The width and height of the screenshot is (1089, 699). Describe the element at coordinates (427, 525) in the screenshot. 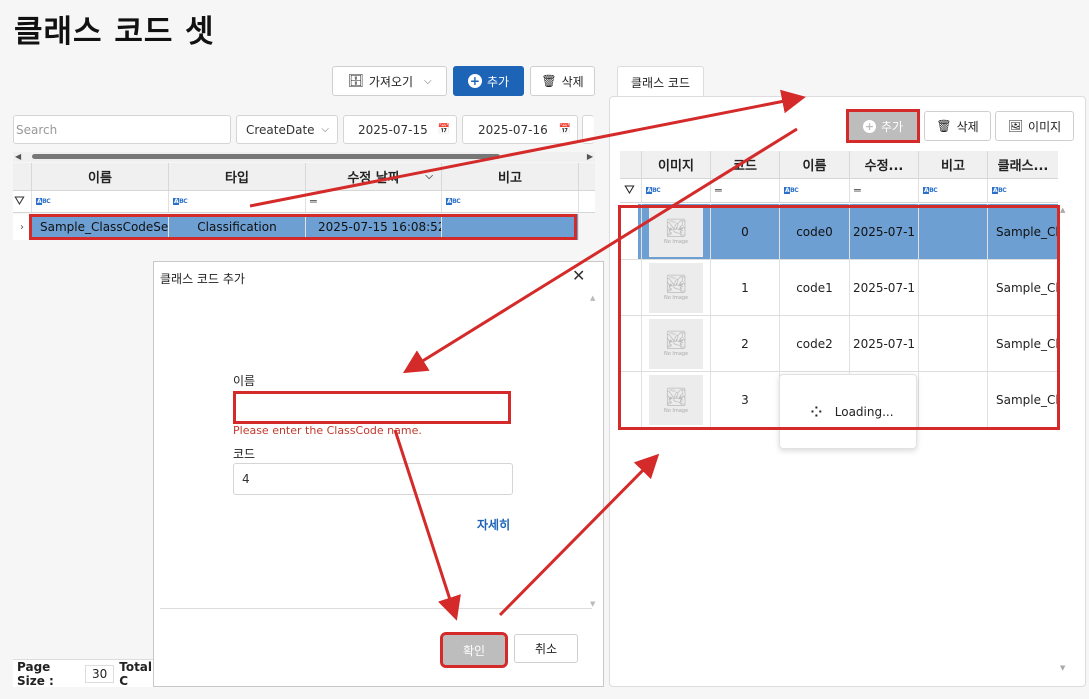

I see `arrow-name-to-confirm` at that location.